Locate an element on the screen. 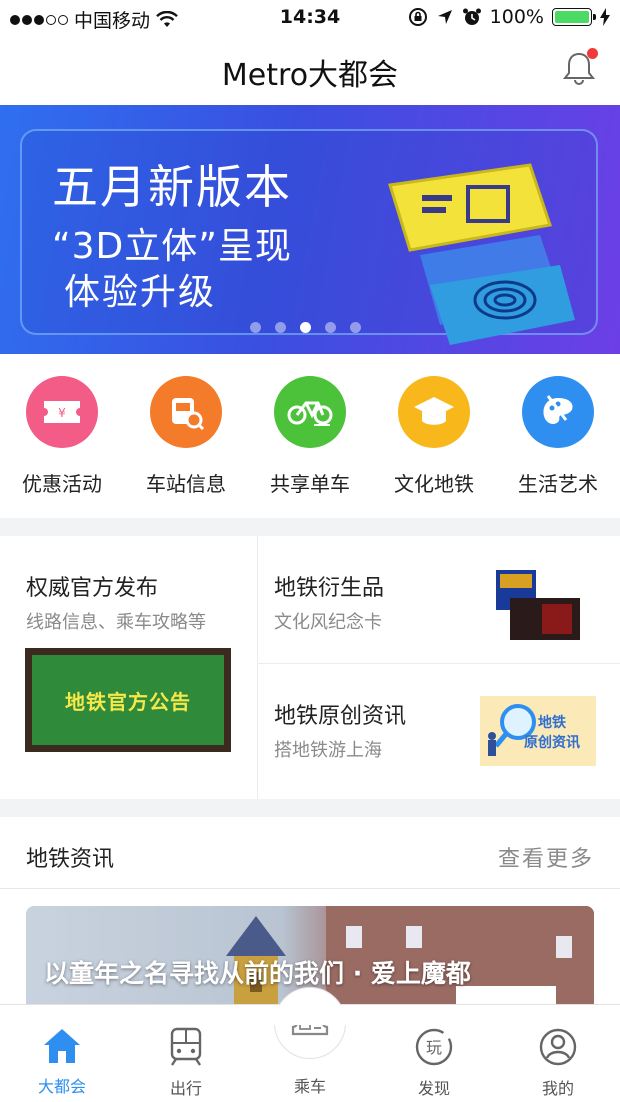 The height and width of the screenshot is (1102, 620). feature-subtitle: 搭地铁游上海 is located at coordinates (328, 750).